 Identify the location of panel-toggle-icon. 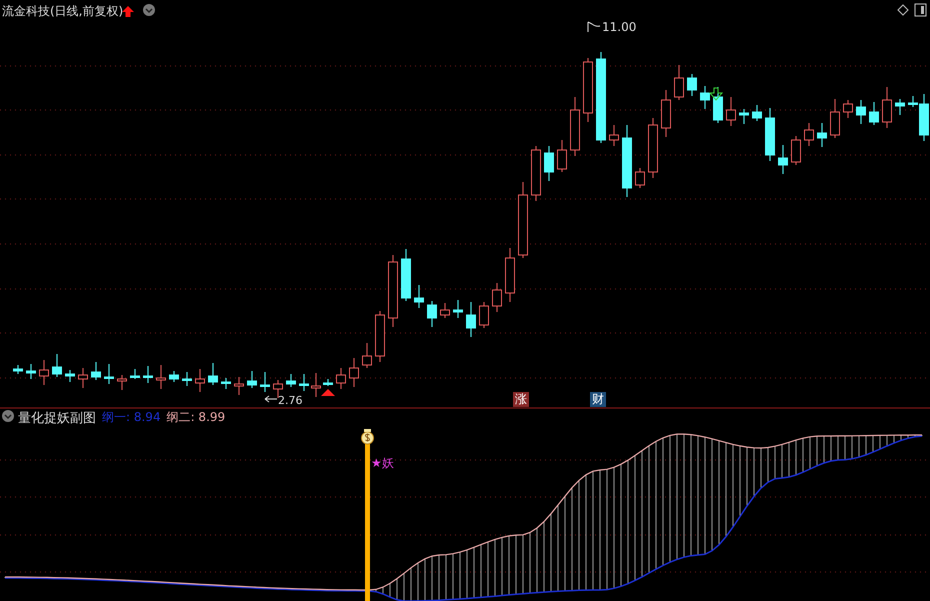
(920, 10).